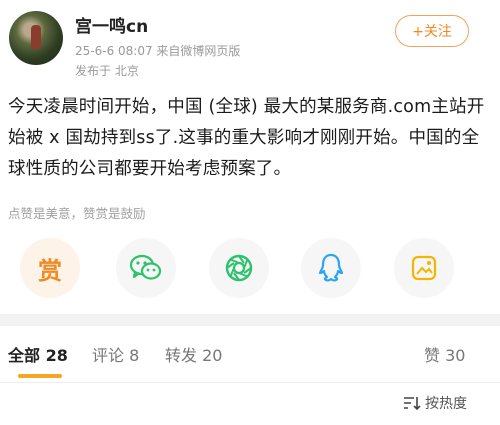 The image size is (500, 425). I want to click on reward-button: 赏, so click(50, 268).